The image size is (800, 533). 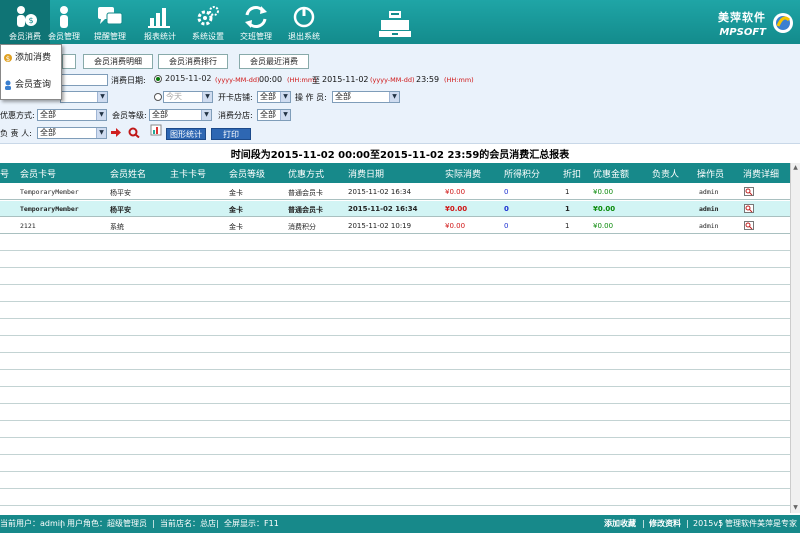 I want to click on time-format-hint-2: (HH:mm), so click(x=459, y=80).